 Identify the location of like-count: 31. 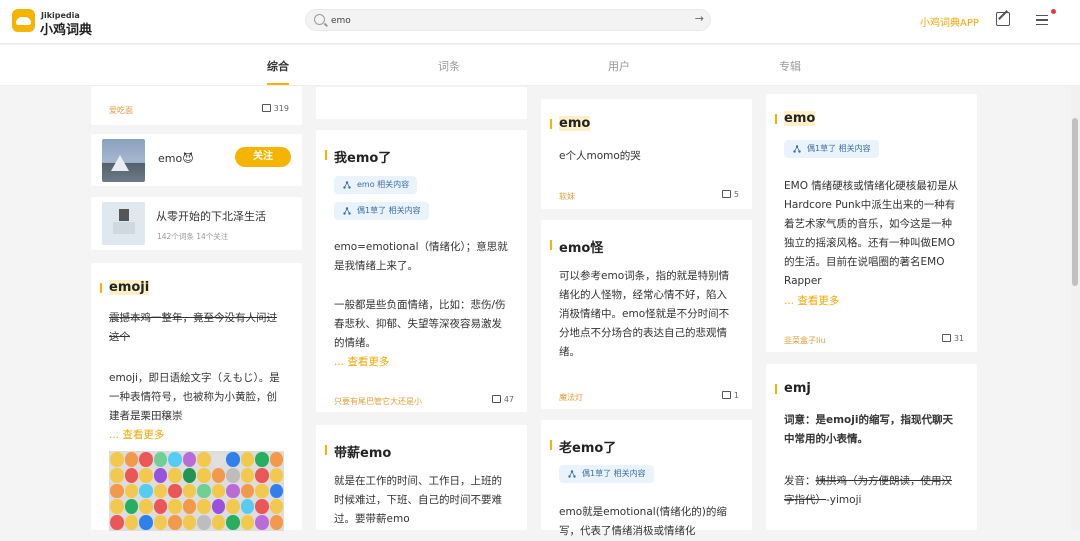
(952, 338).